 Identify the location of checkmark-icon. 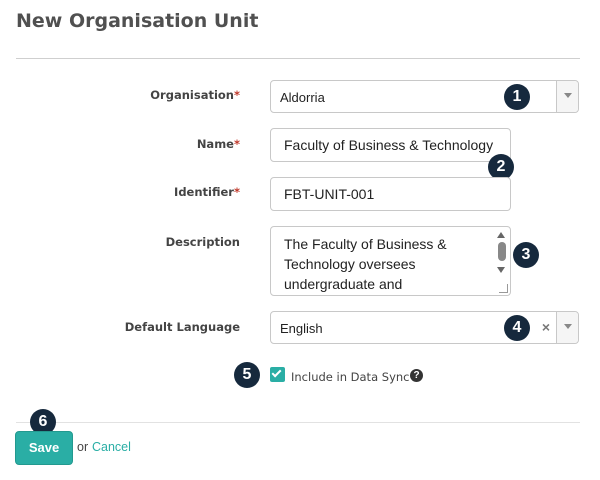
(276, 372).